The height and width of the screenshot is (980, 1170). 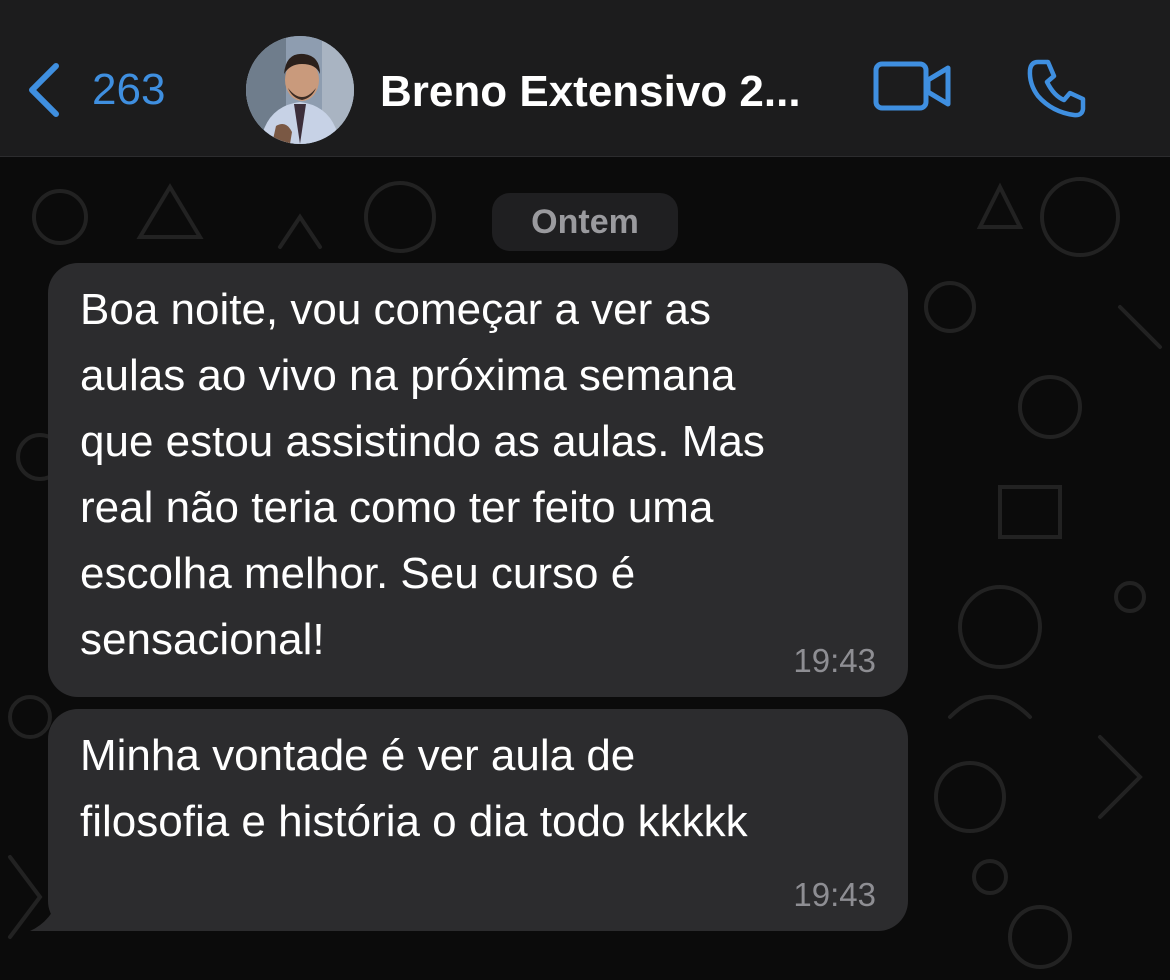 I want to click on date-separator: Ontem, so click(x=585, y=222).